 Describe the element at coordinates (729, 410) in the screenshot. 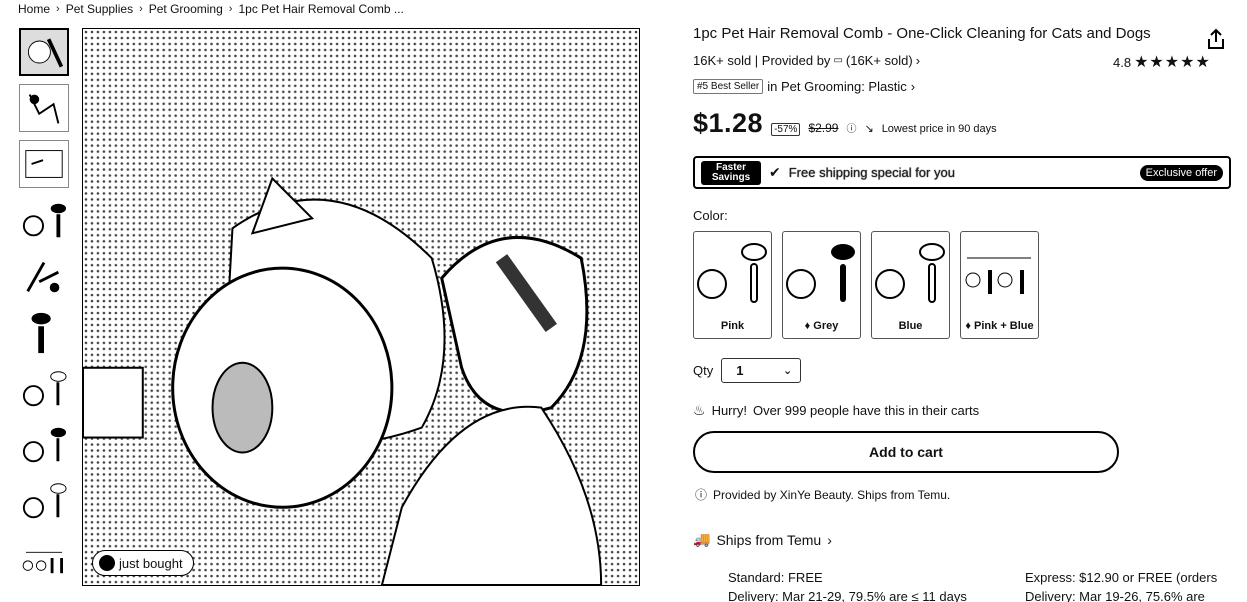

I see `hurry-label: Hurry!` at that location.